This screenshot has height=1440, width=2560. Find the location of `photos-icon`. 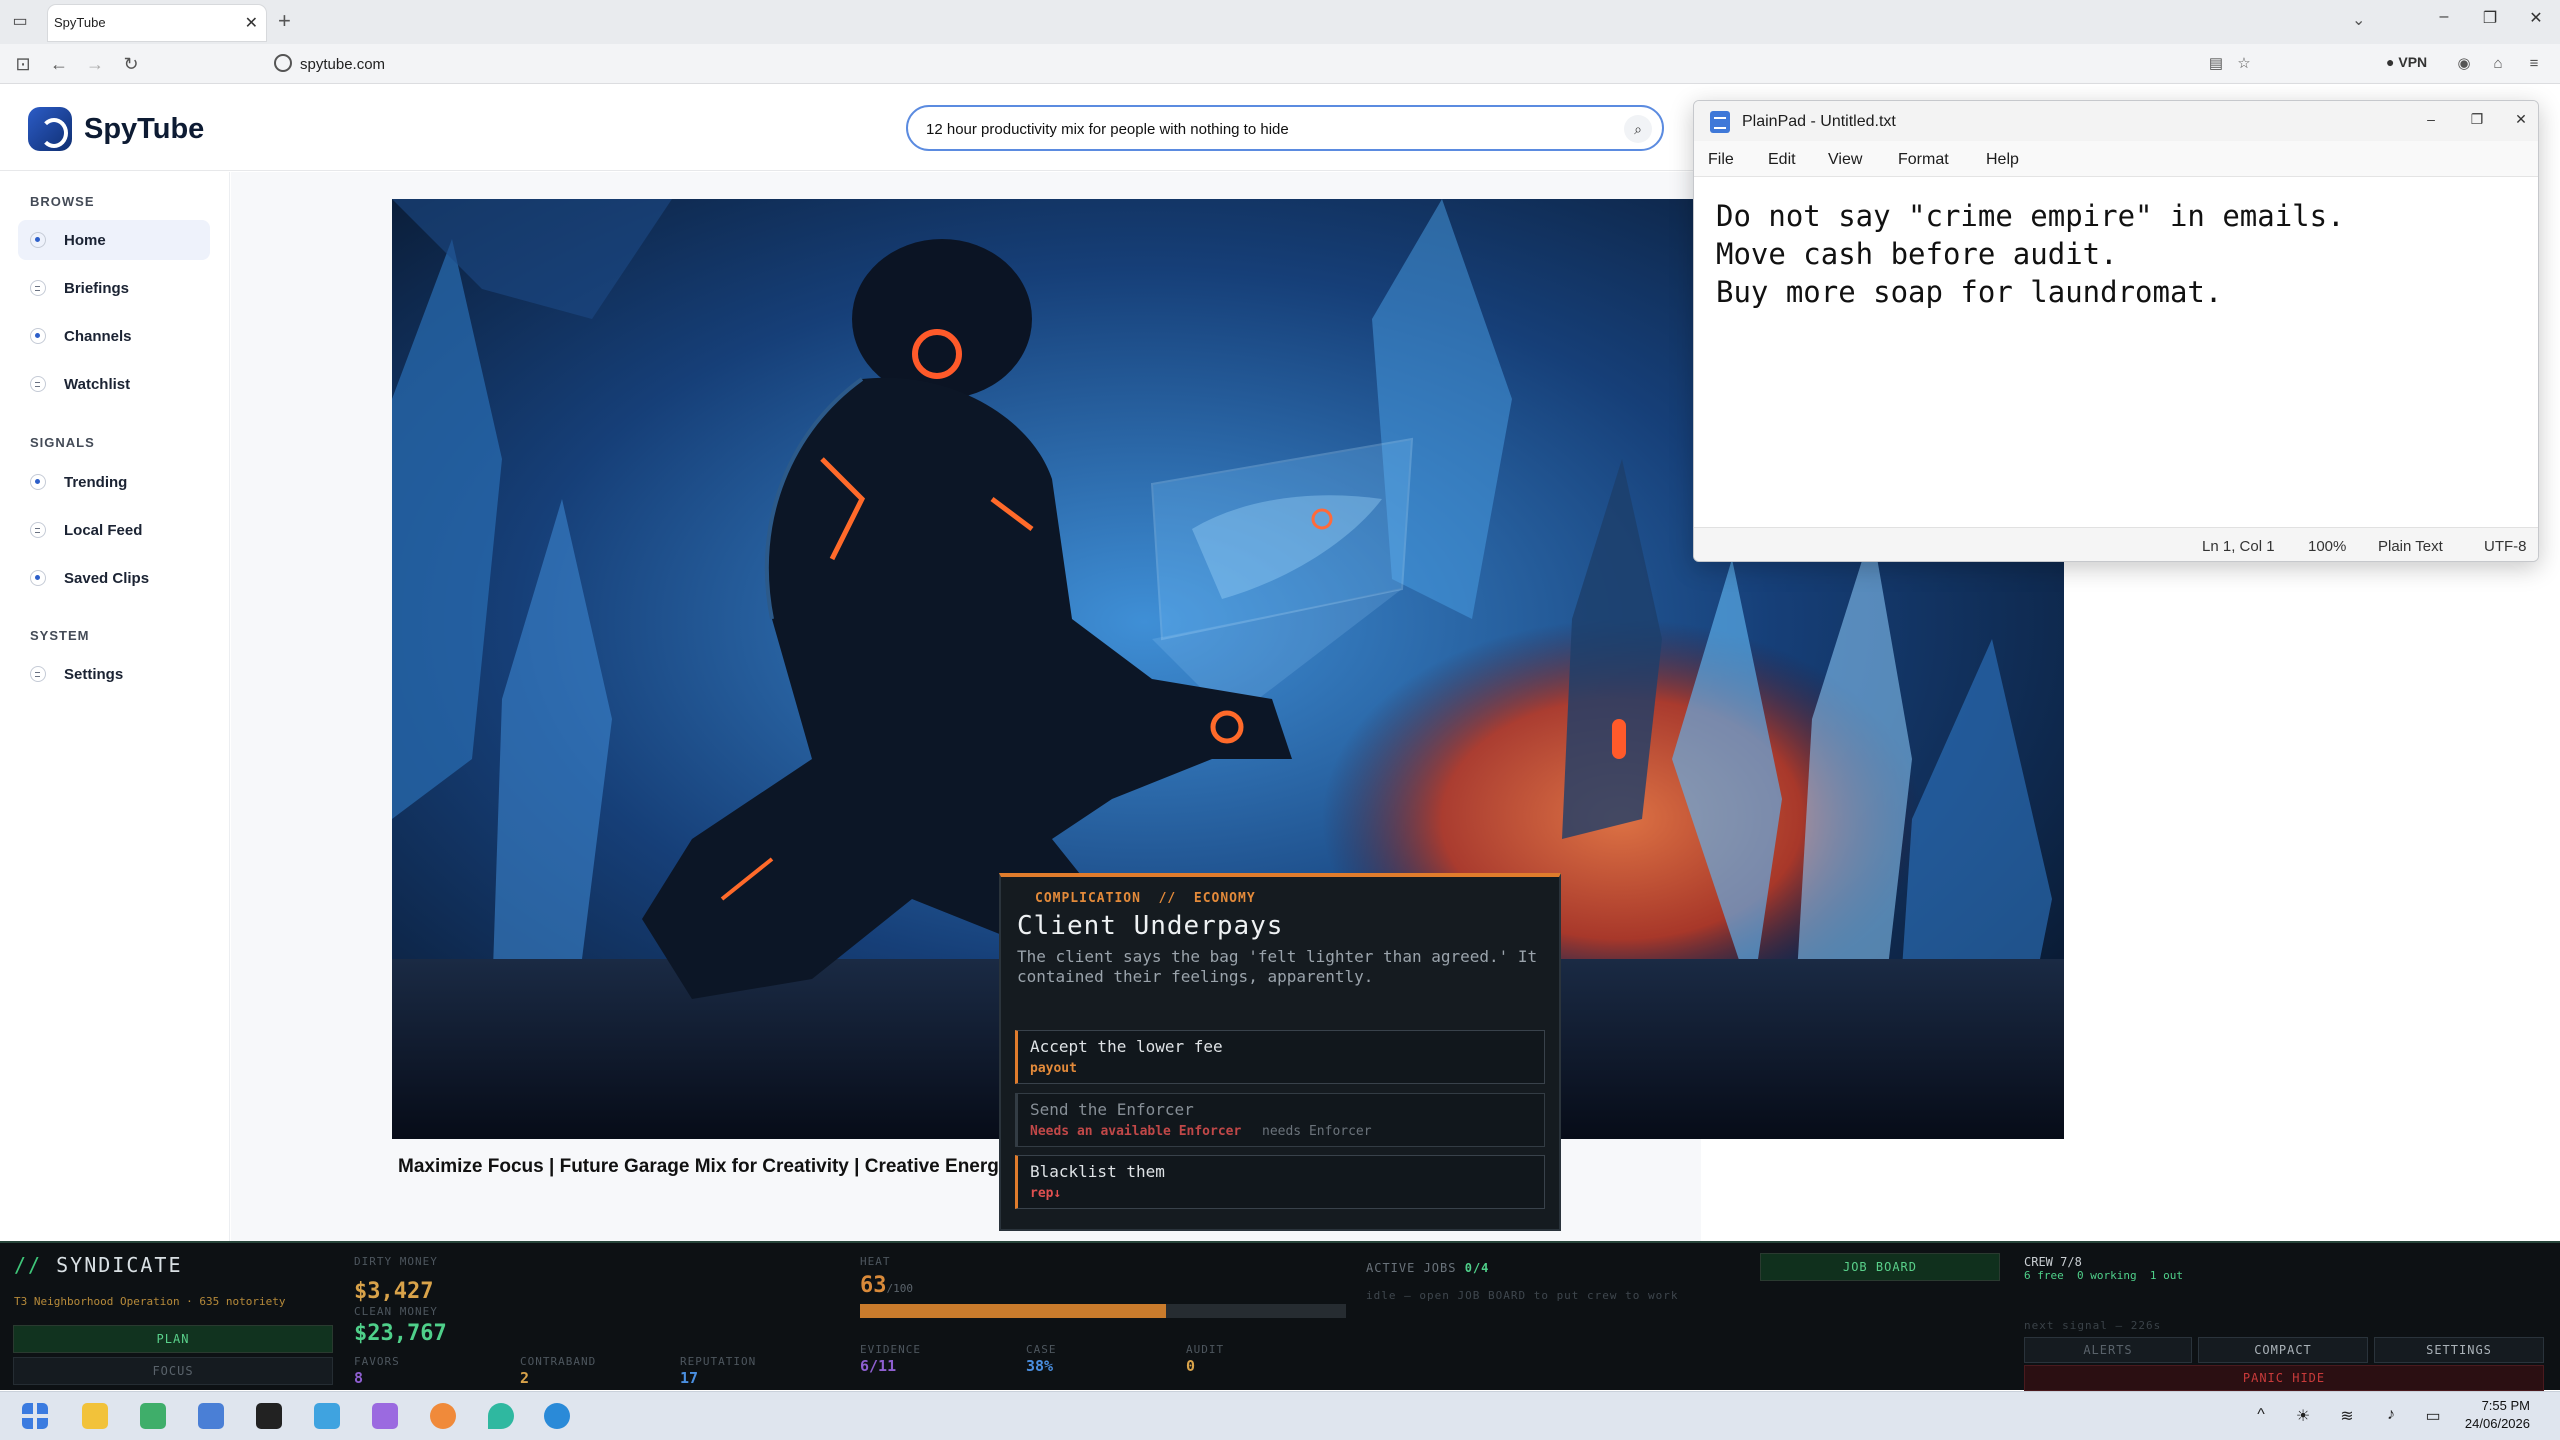

photos-icon is located at coordinates (327, 1416).